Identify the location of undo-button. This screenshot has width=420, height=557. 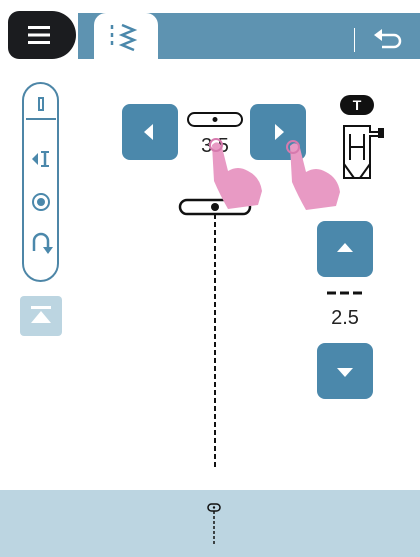
(390, 37).